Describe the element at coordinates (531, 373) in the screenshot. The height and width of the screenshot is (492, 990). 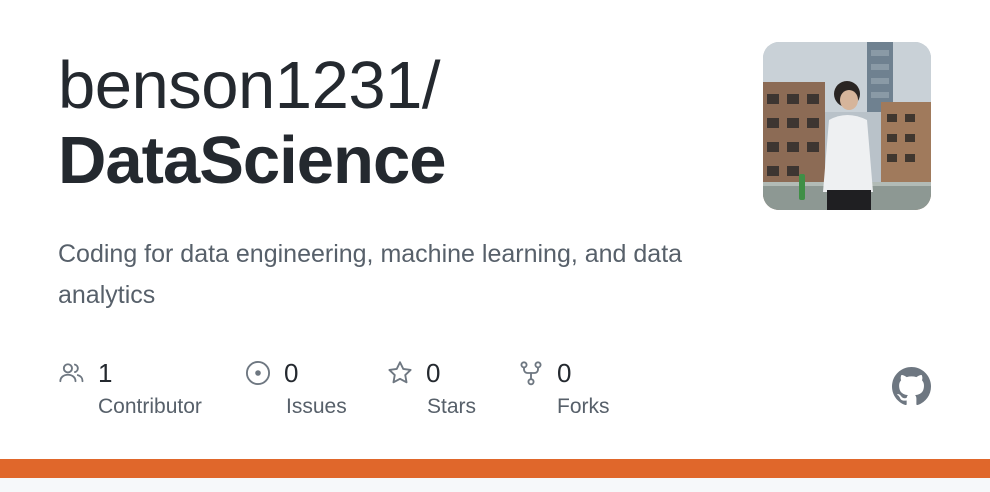
I see `fork-icon` at that location.